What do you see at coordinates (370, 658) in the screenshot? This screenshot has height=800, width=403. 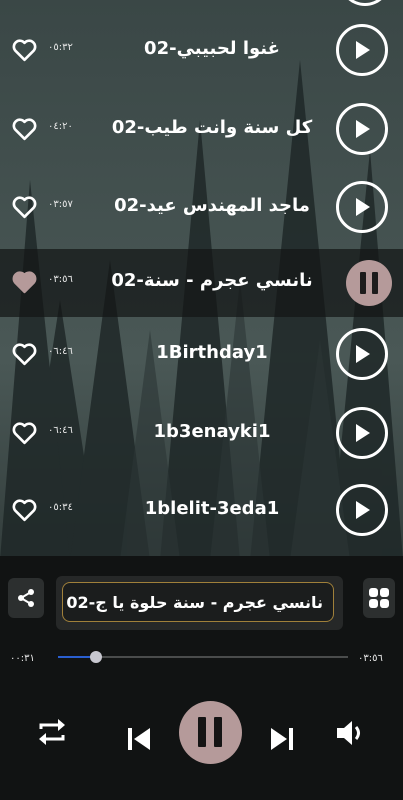 I see `total-time: ٠٣:٥٦` at bounding box center [370, 658].